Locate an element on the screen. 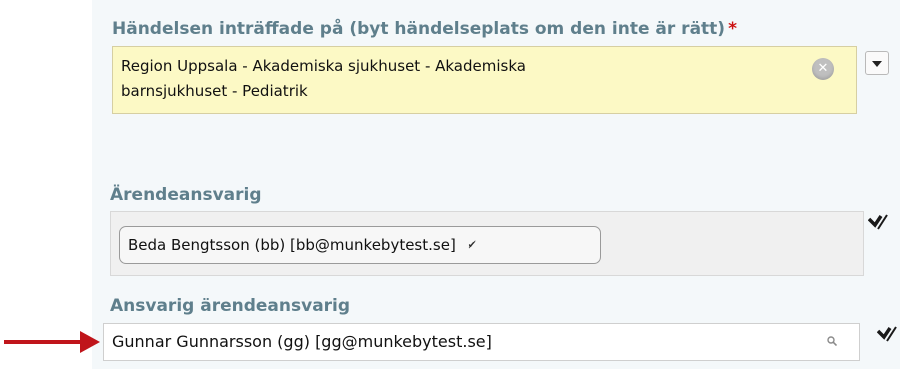 Image resolution: width=900 pixels, height=369 pixels. annotation-arrow-shaft is located at coordinates (44, 342).